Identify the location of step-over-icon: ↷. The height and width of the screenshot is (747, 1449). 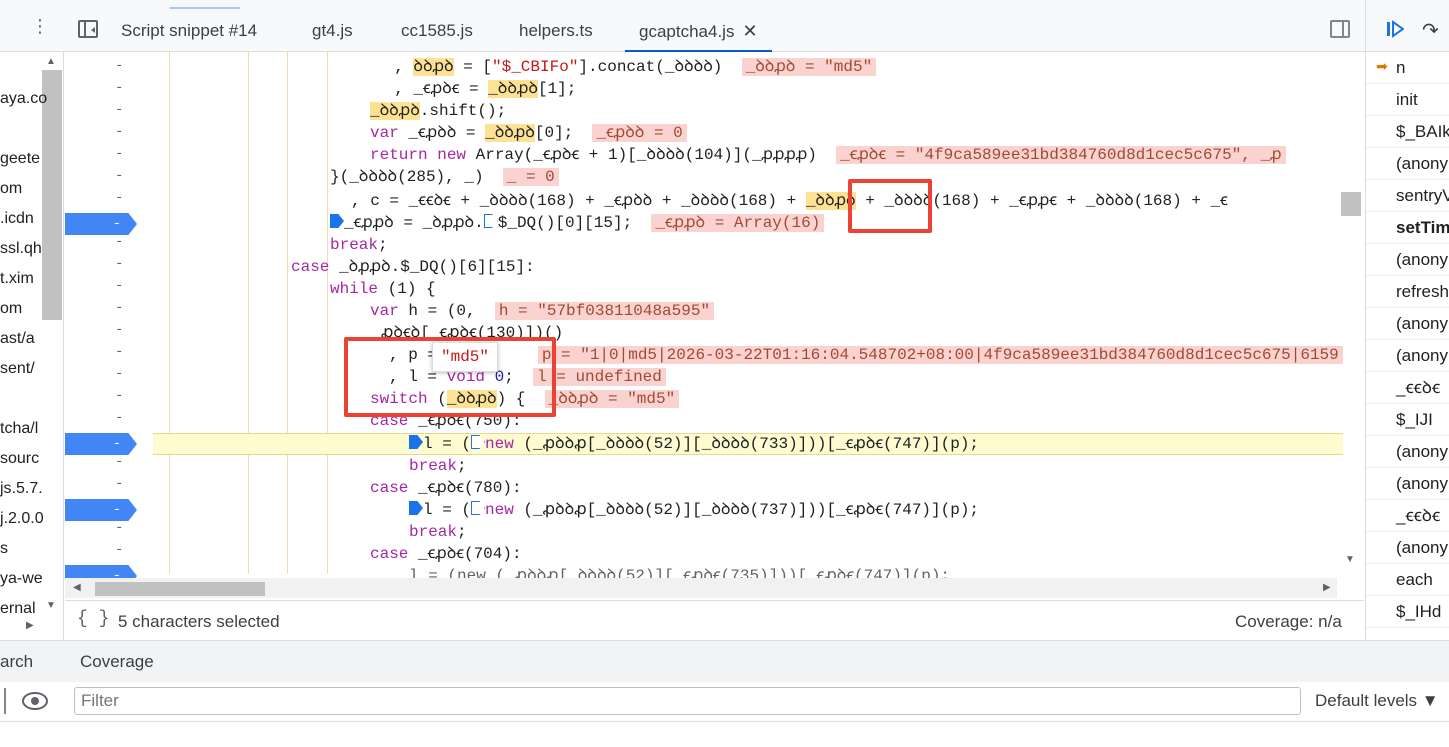
(1430, 30).